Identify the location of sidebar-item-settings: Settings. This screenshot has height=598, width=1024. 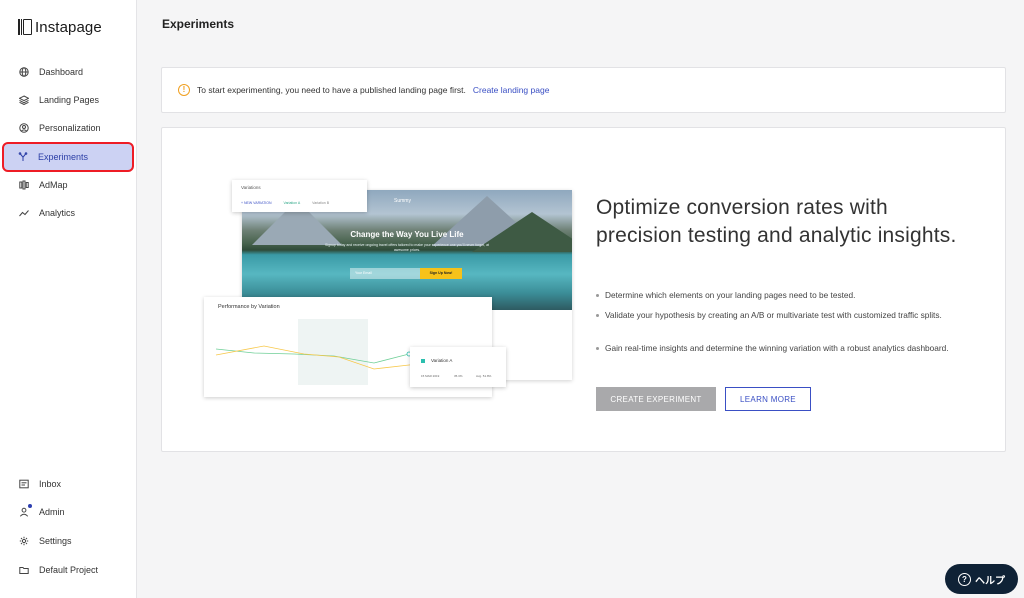
(68, 541).